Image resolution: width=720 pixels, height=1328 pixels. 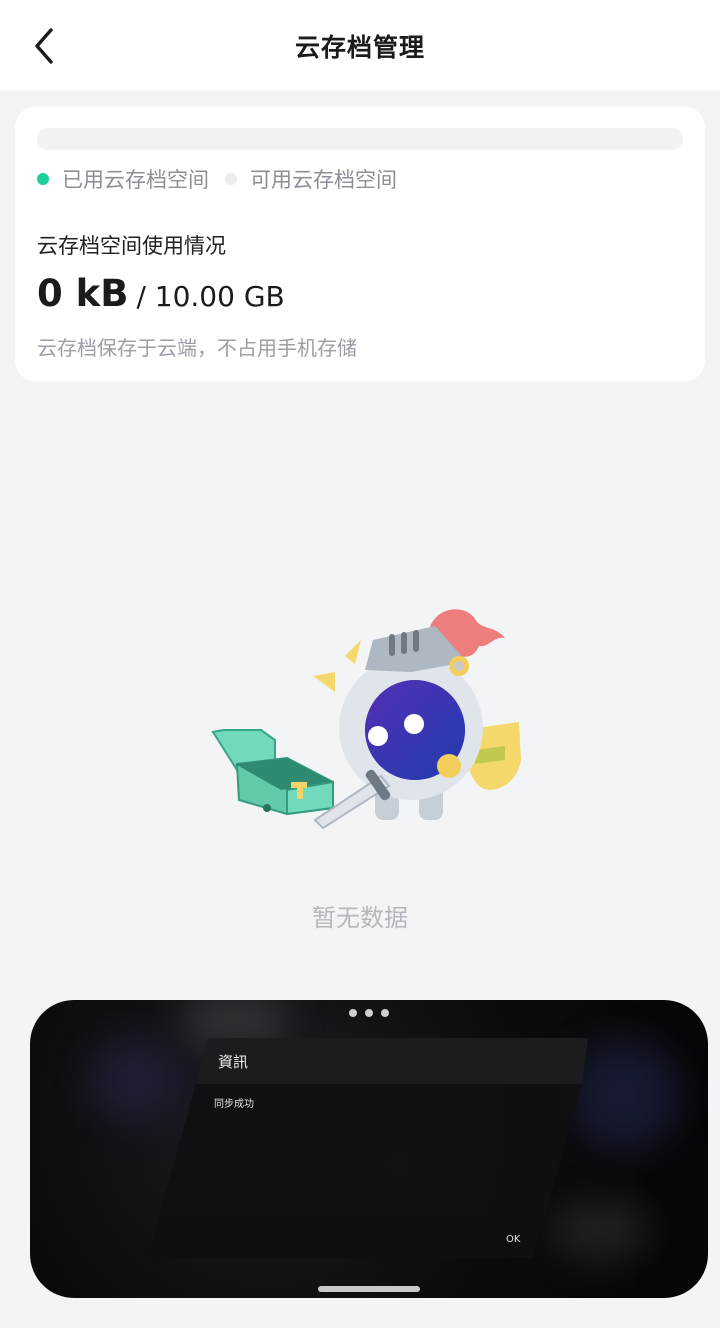 I want to click on top-bar: 云存档管理, so click(x=360, y=45).